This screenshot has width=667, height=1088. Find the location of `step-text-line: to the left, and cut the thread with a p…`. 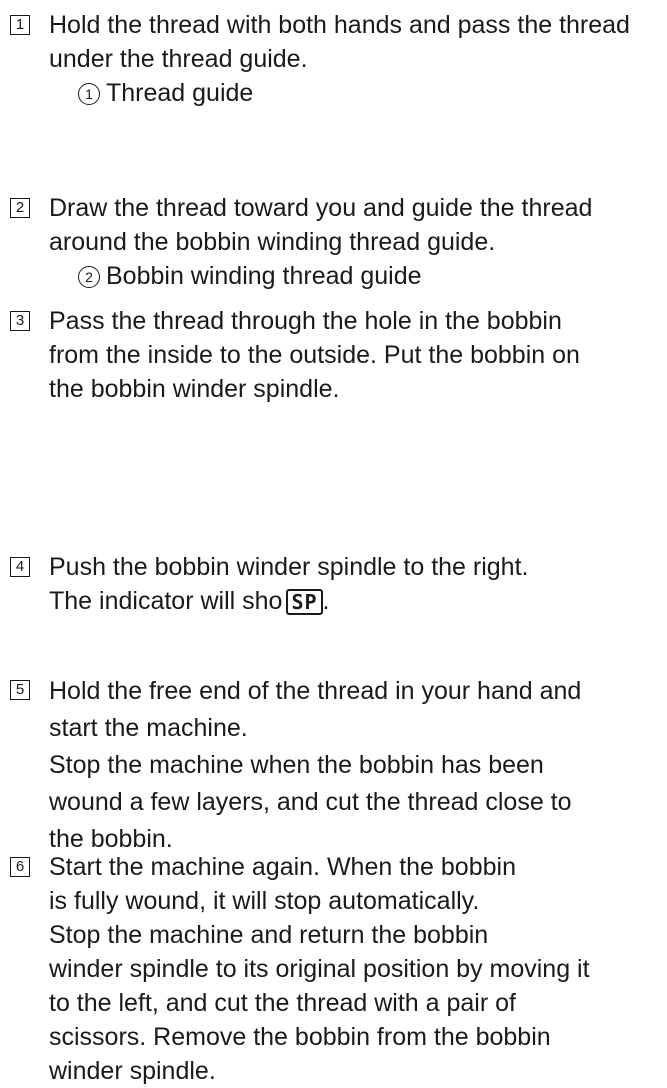

step-text-line: to the left, and cut the thread with a p… is located at coordinates (282, 1003).